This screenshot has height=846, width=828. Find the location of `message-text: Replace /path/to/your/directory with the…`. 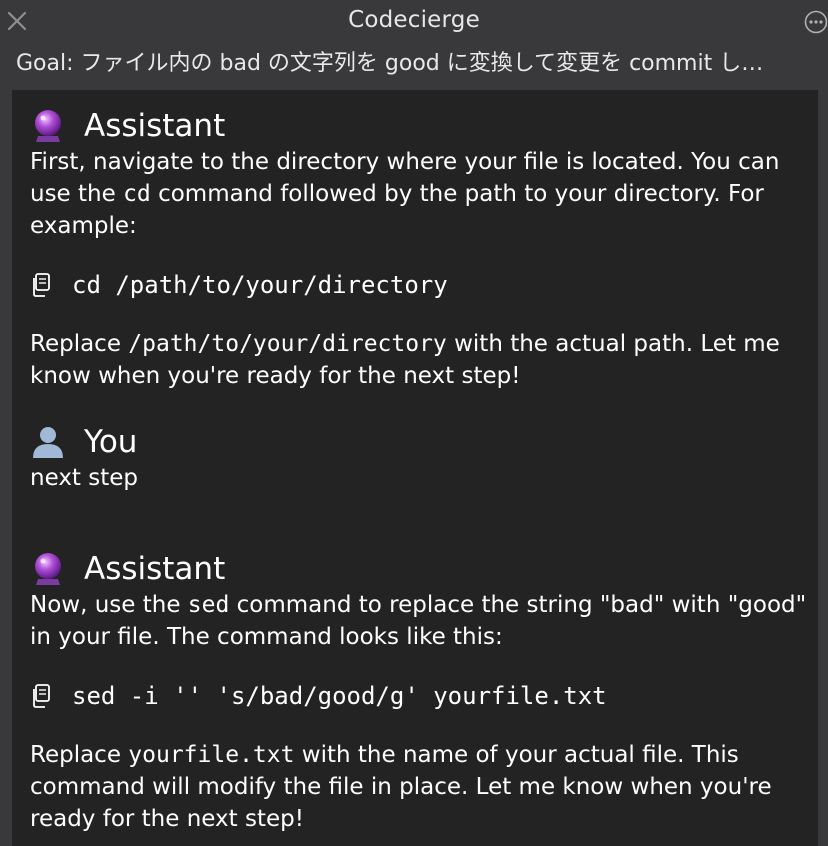

message-text: Replace /path/to/your/directory with the… is located at coordinates (420, 360).